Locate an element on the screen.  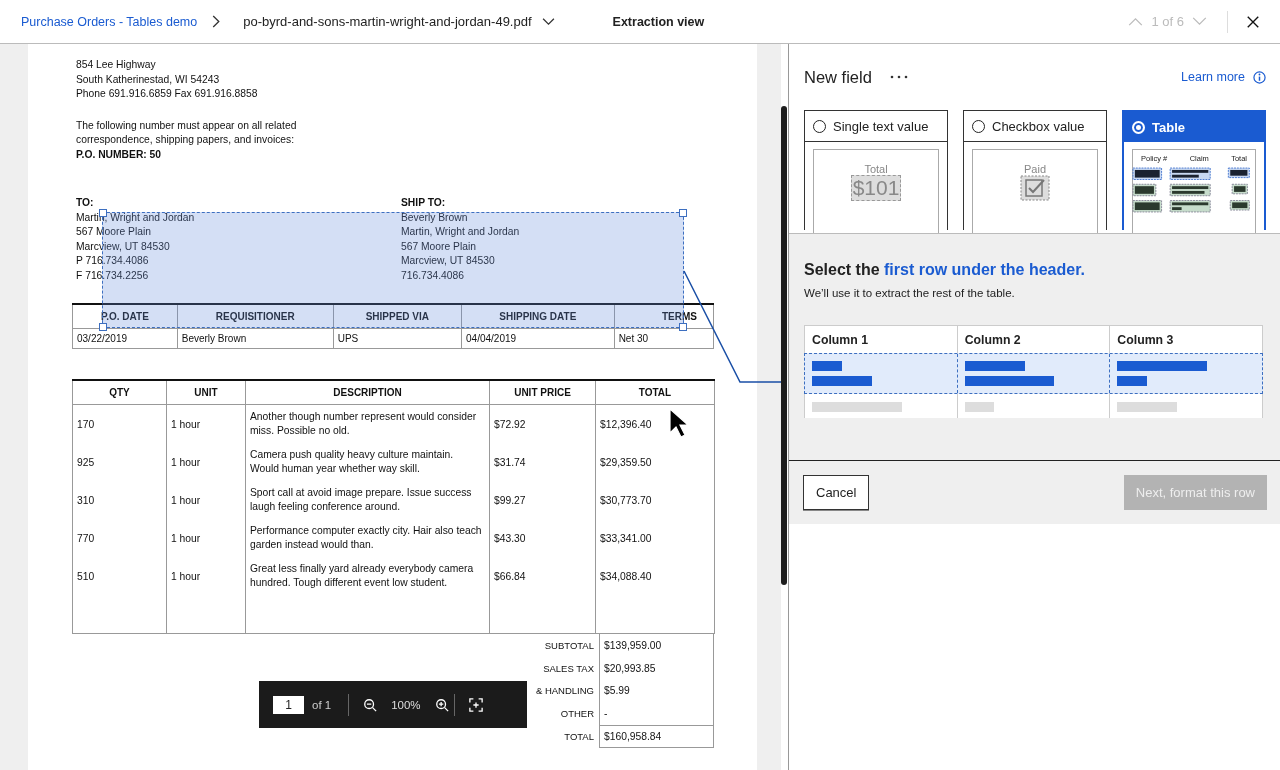
total-value: $20,993.85 is located at coordinates (656, 668).